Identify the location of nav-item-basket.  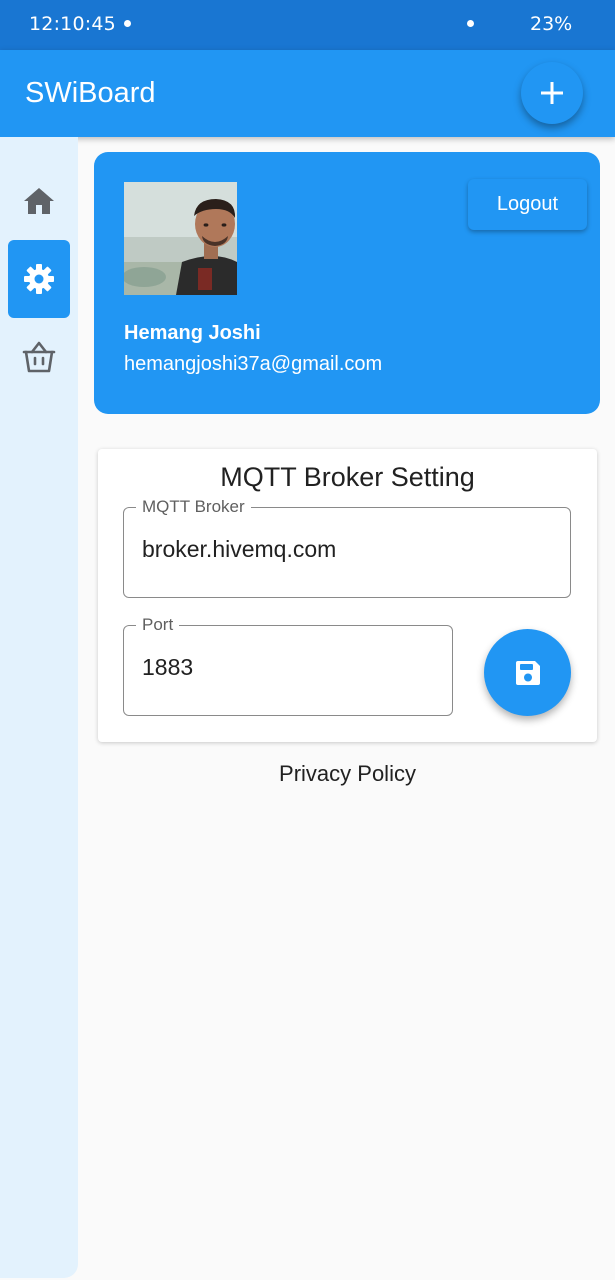
(39, 357).